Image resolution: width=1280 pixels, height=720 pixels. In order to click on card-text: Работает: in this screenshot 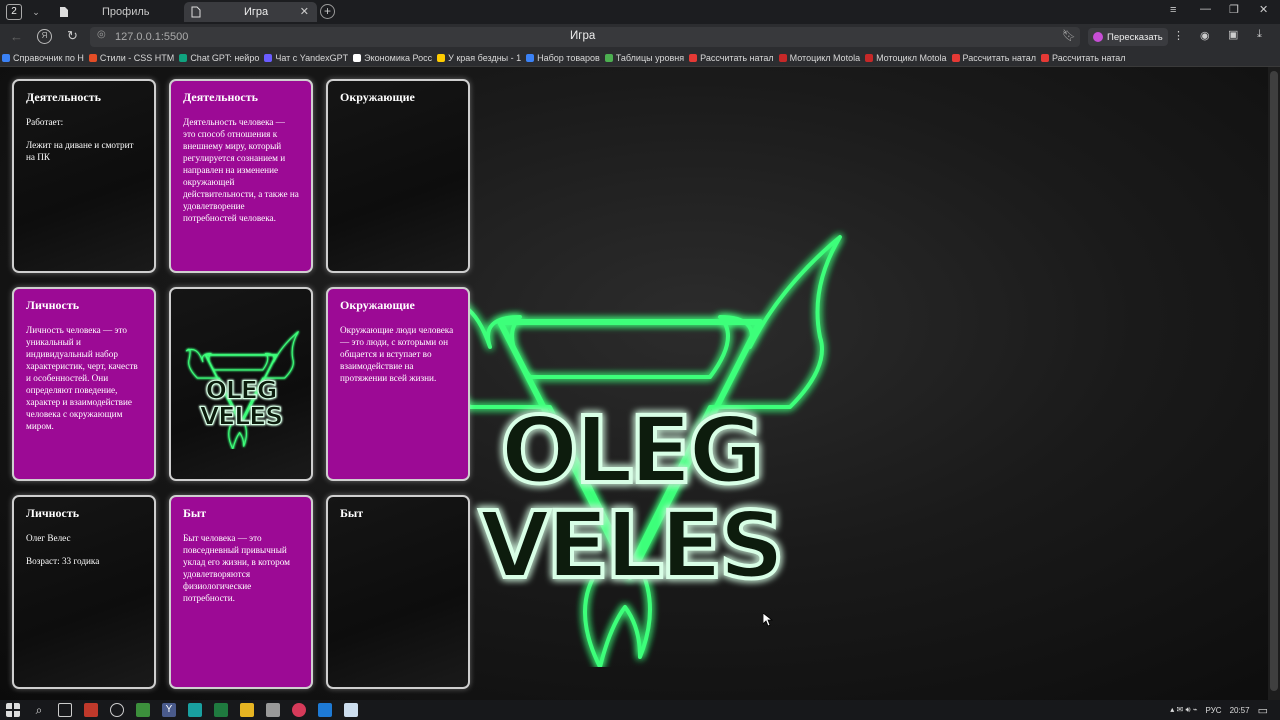, I will do `click(45, 122)`.